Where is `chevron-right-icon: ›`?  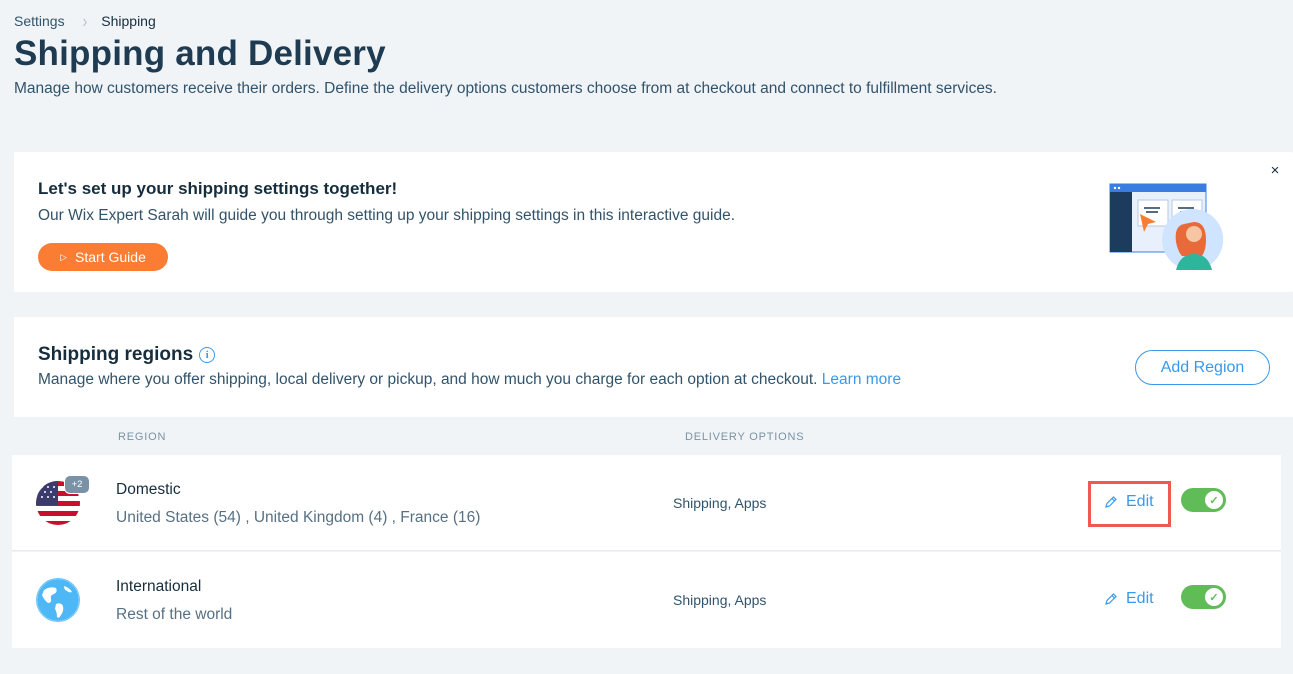
chevron-right-icon: › is located at coordinates (85, 21).